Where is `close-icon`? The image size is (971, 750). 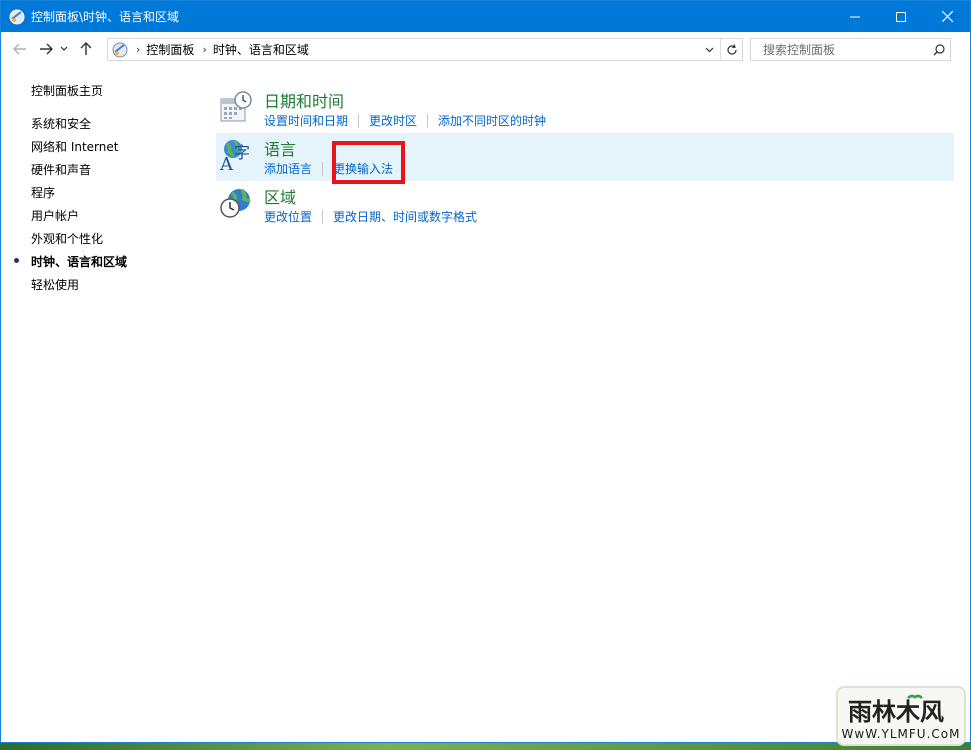
close-icon is located at coordinates (947, 16).